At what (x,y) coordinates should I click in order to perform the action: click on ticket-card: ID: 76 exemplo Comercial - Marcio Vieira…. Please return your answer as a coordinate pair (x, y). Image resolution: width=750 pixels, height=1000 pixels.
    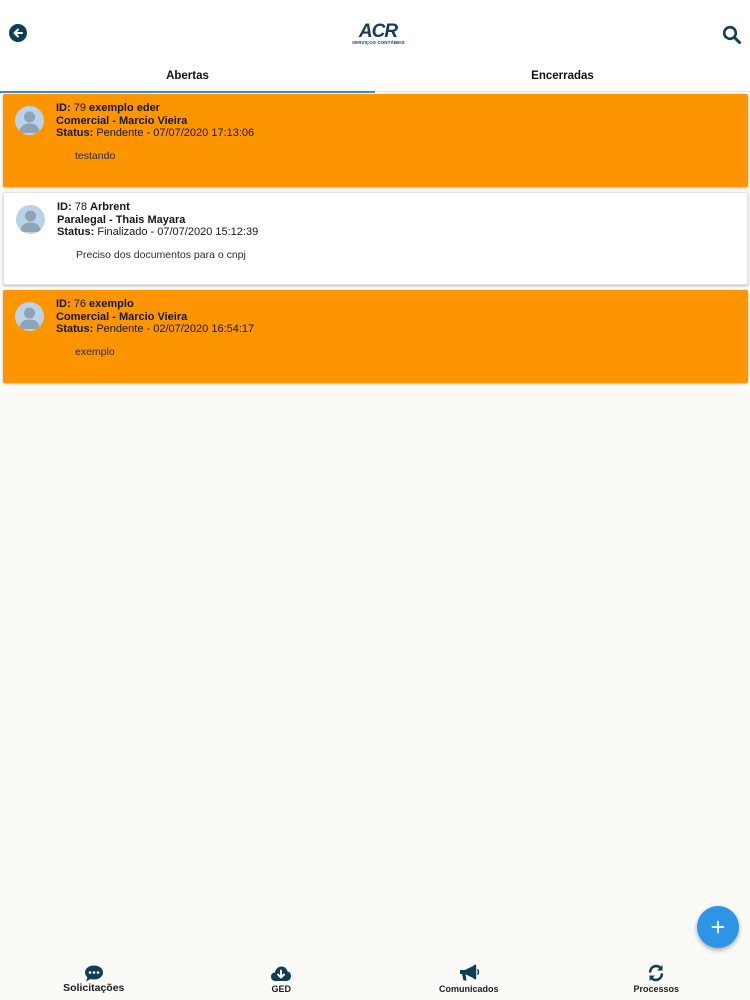
    Looking at the image, I should click on (375, 336).